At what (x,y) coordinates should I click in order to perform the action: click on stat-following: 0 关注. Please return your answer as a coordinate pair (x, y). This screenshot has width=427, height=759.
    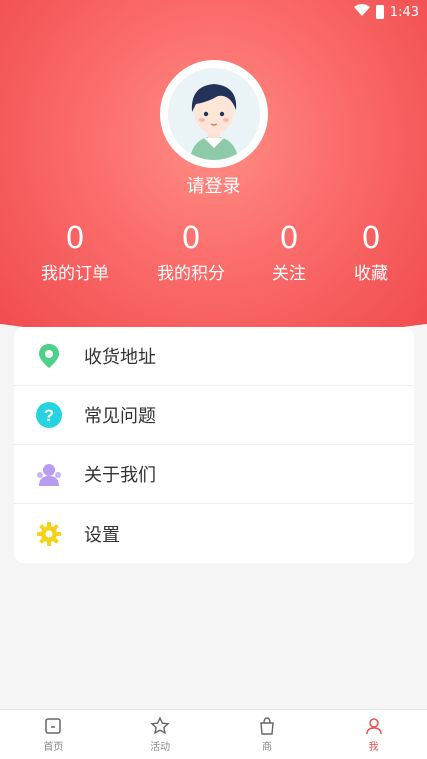
    Looking at the image, I should click on (289, 254).